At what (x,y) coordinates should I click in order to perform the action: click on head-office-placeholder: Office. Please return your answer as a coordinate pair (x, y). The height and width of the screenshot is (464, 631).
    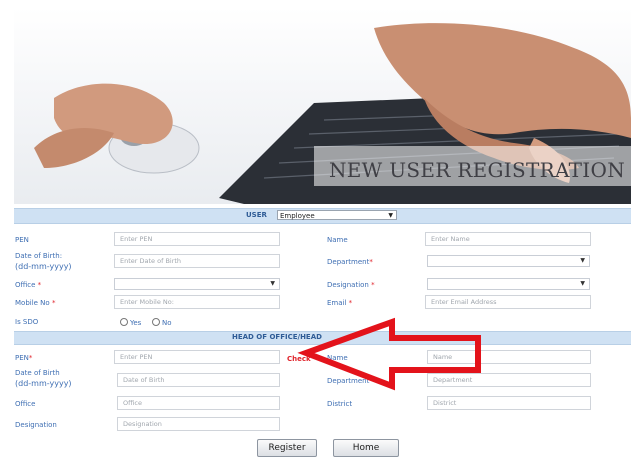
    Looking at the image, I should click on (132, 403).